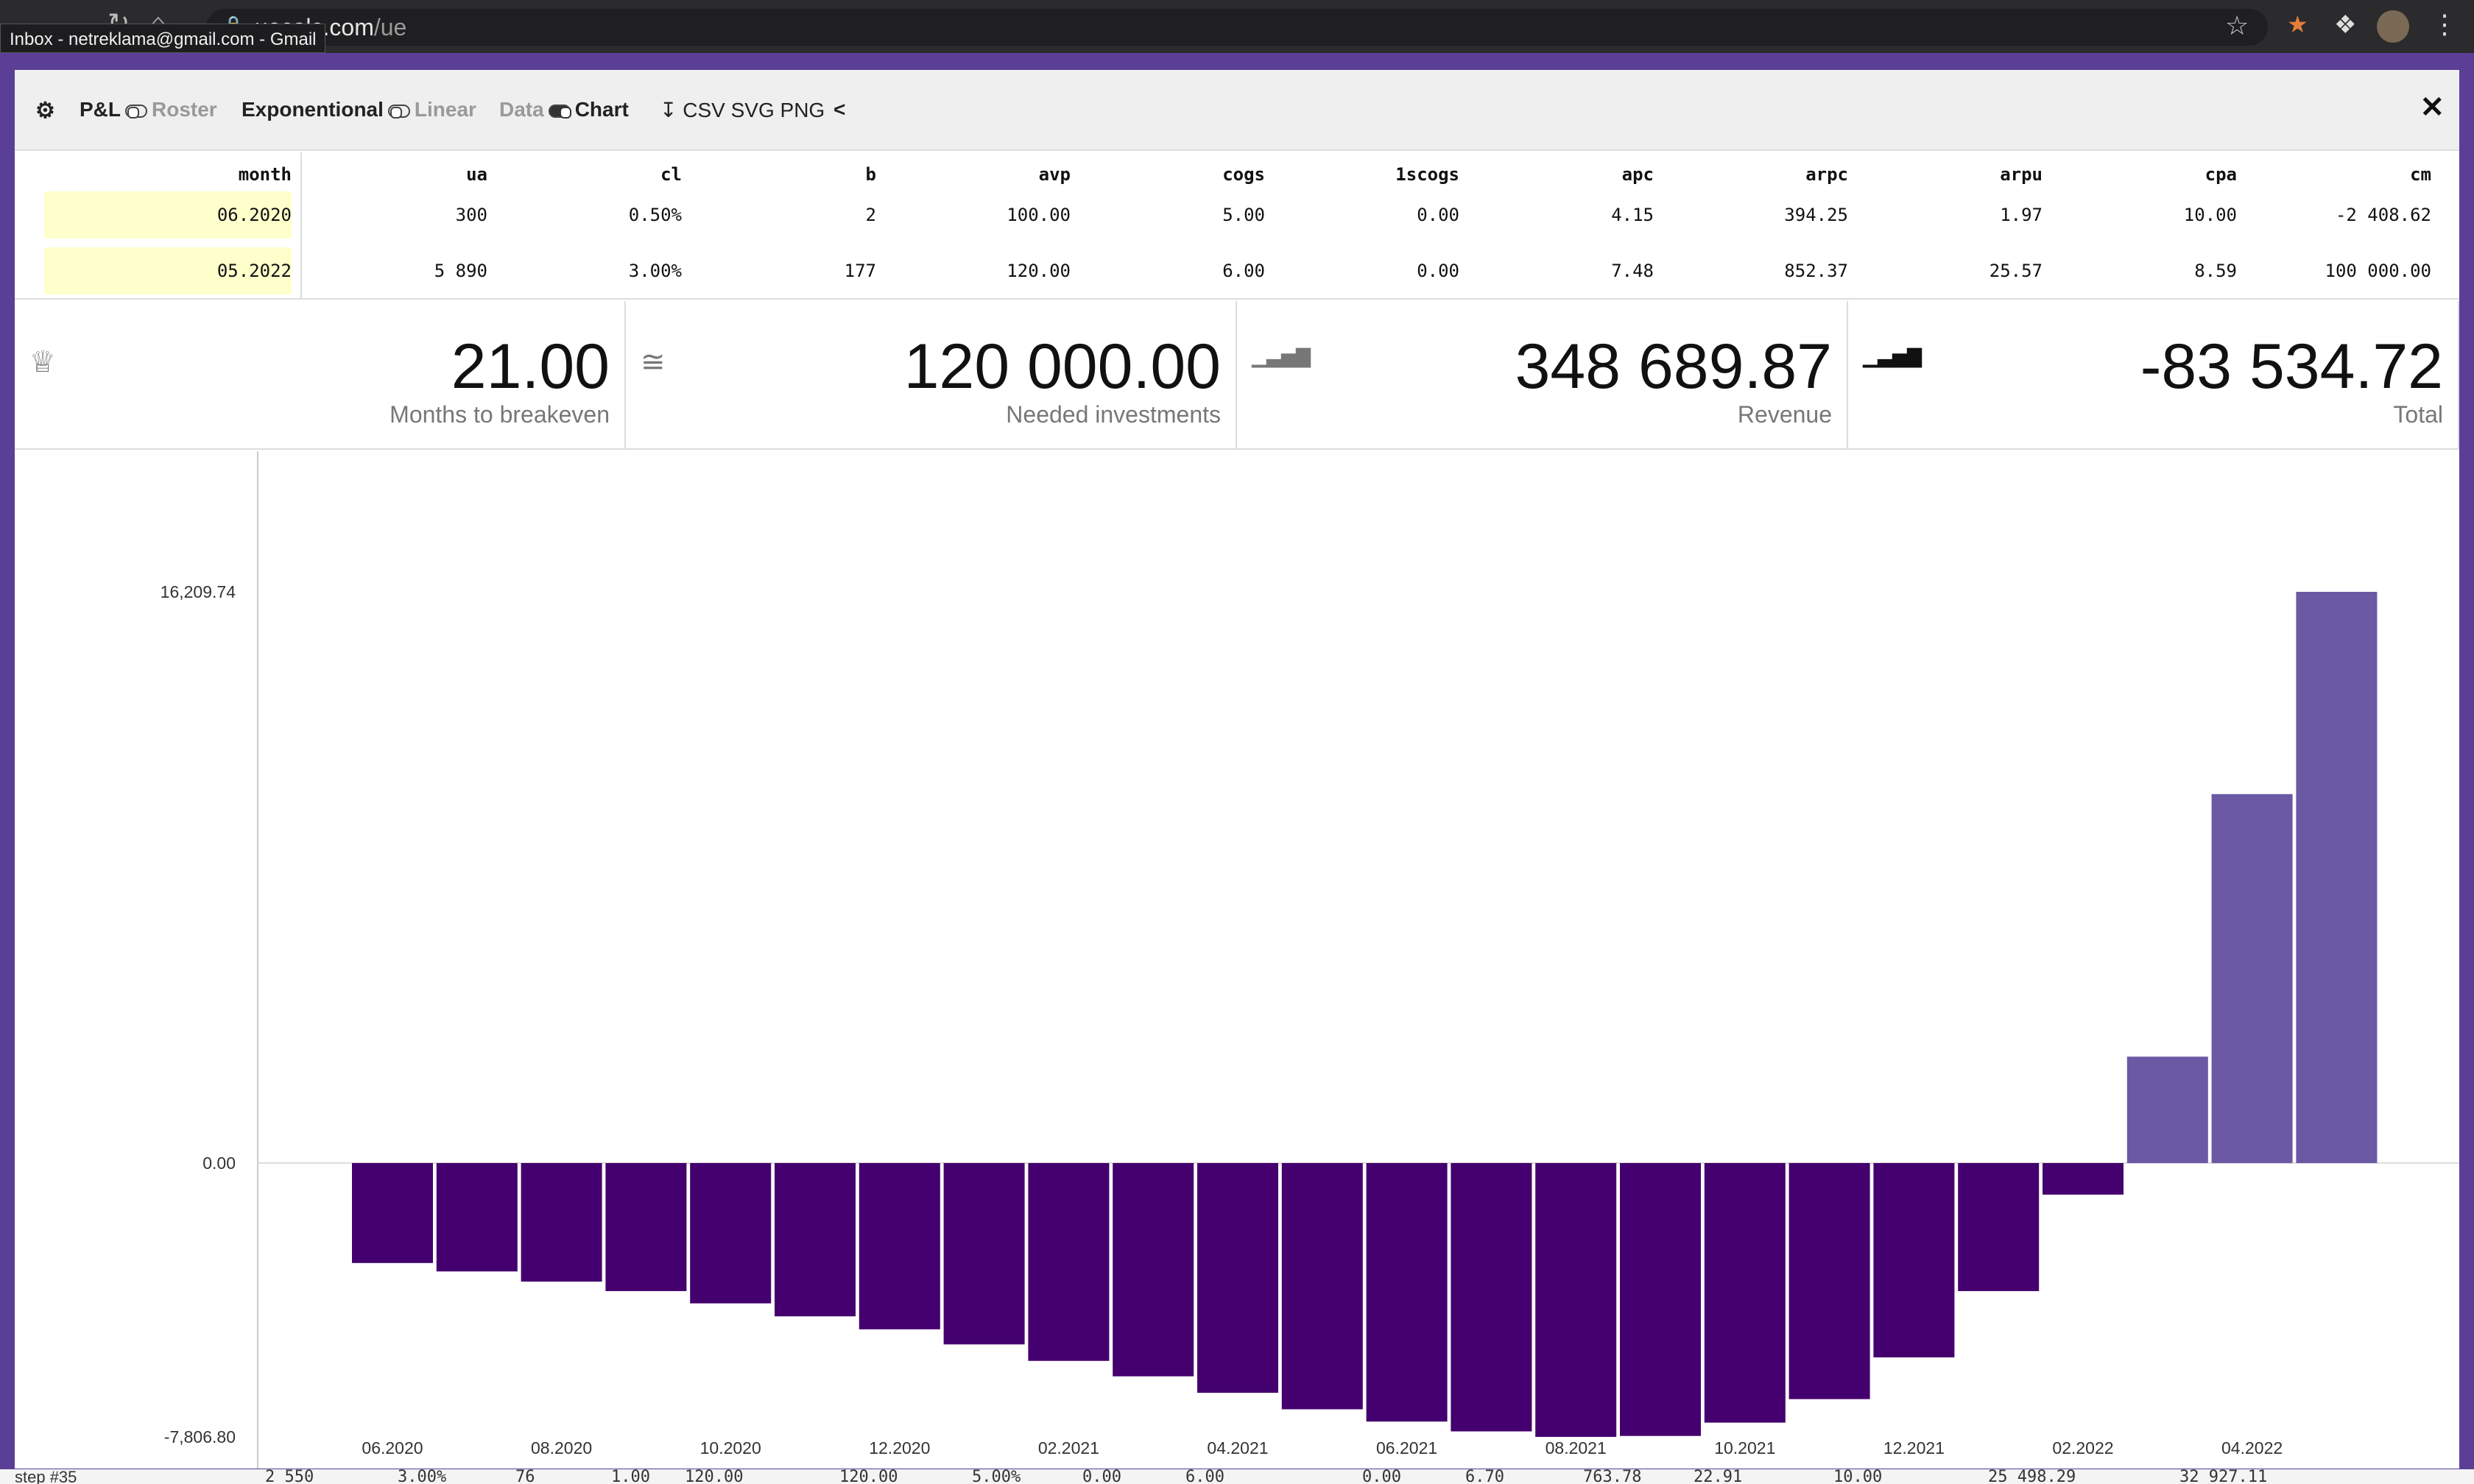 Image resolution: width=2474 pixels, height=1484 pixels. I want to click on kpi-label: Needed investments, so click(1113, 414).